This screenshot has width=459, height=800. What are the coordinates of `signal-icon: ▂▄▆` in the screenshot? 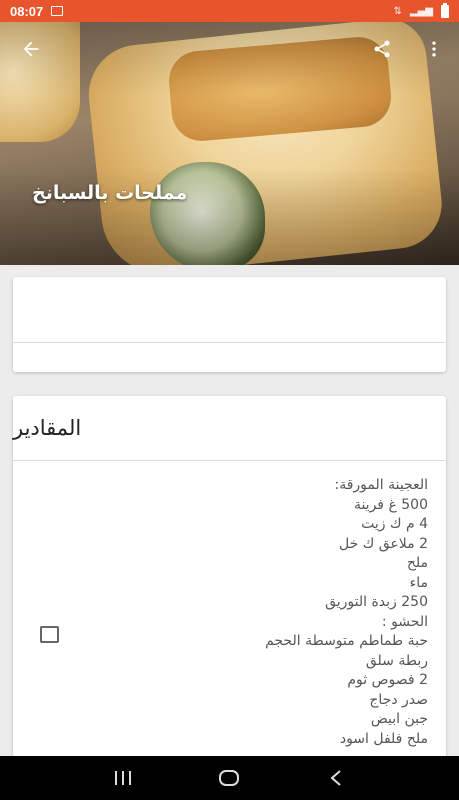 It's located at (421, 11).